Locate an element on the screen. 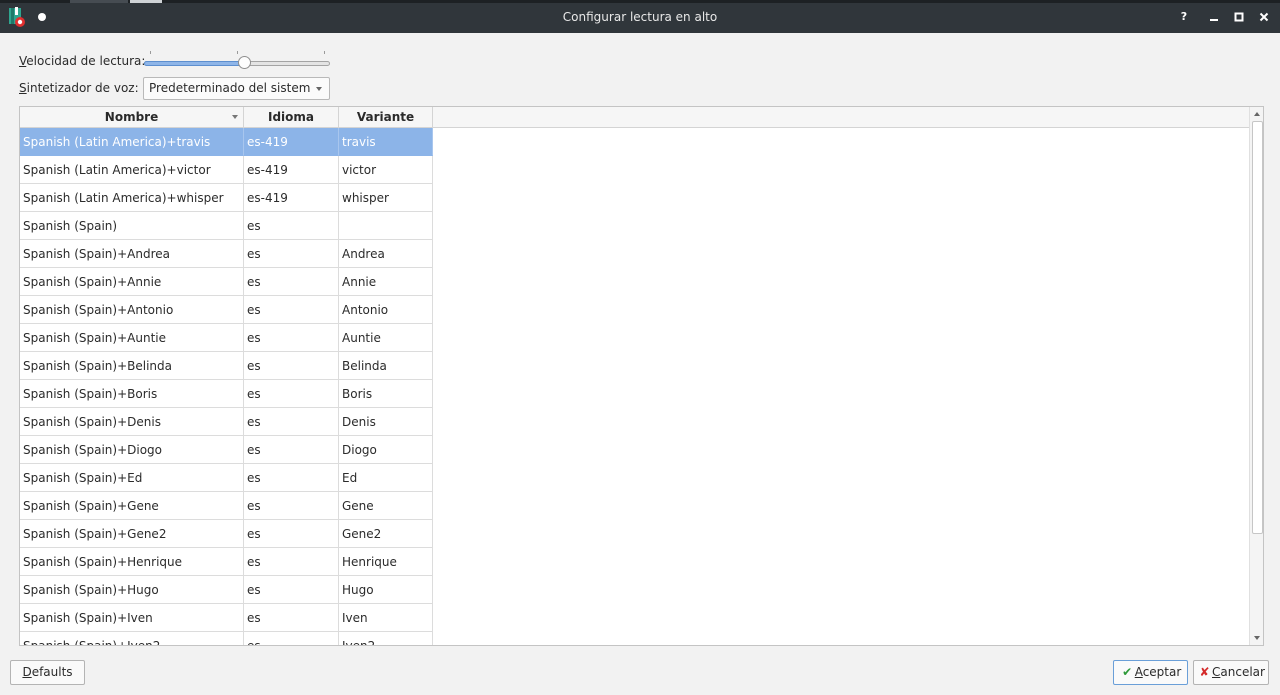 The image size is (1280, 695). table-row: Spanish (Spain)+Hugo es Hugo is located at coordinates (226, 590).